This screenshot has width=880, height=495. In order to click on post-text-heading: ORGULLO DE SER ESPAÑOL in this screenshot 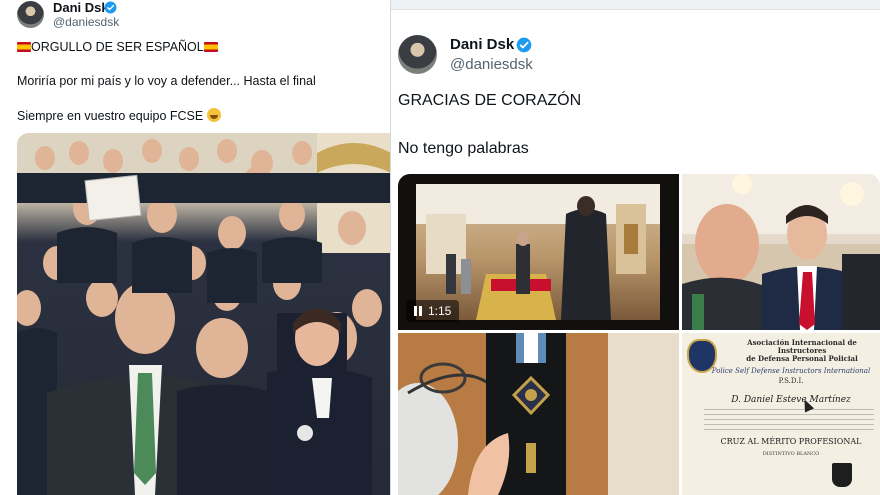, I will do `click(117, 47)`.